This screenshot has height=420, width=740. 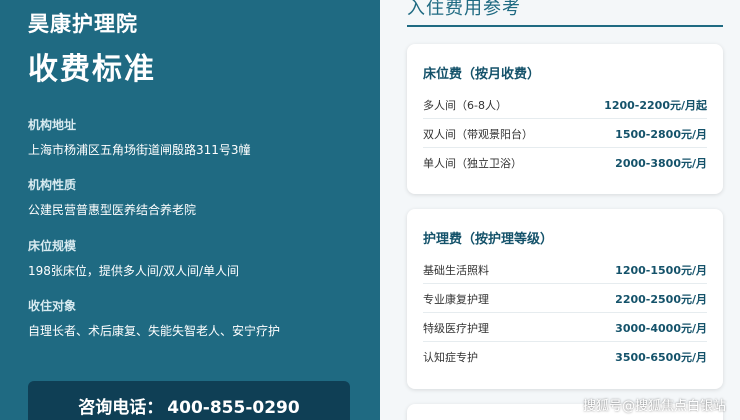 What do you see at coordinates (661, 270) in the screenshot?
I see `row-price: 1200-1500元/月` at bounding box center [661, 270].